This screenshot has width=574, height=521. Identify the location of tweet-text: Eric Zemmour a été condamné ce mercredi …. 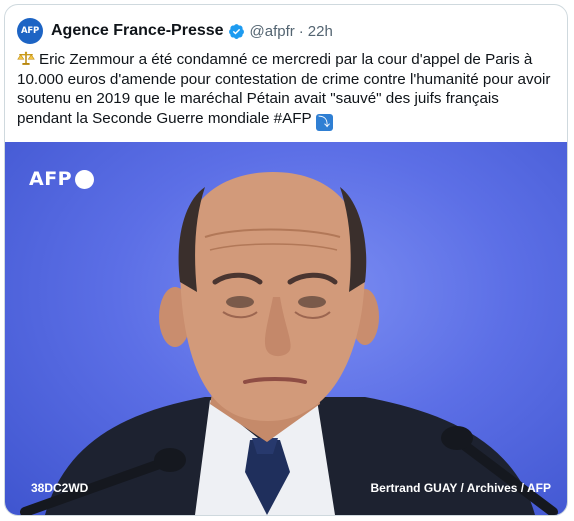
(287, 90).